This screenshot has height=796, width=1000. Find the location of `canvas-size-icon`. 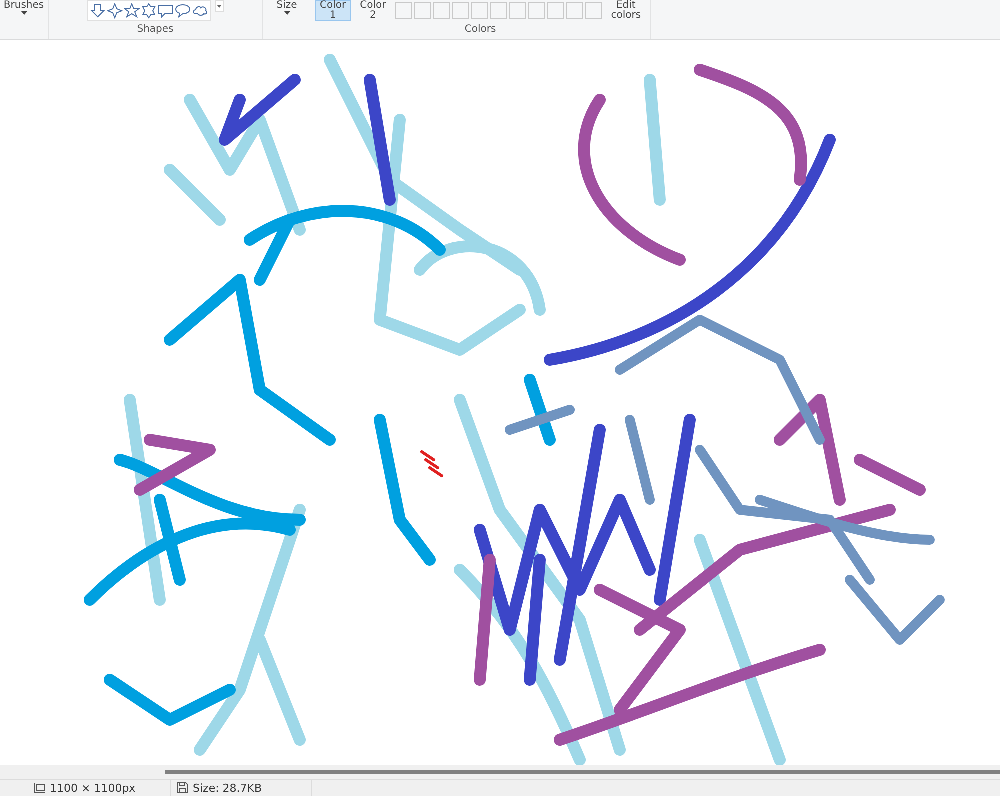

canvas-size-icon is located at coordinates (40, 788).